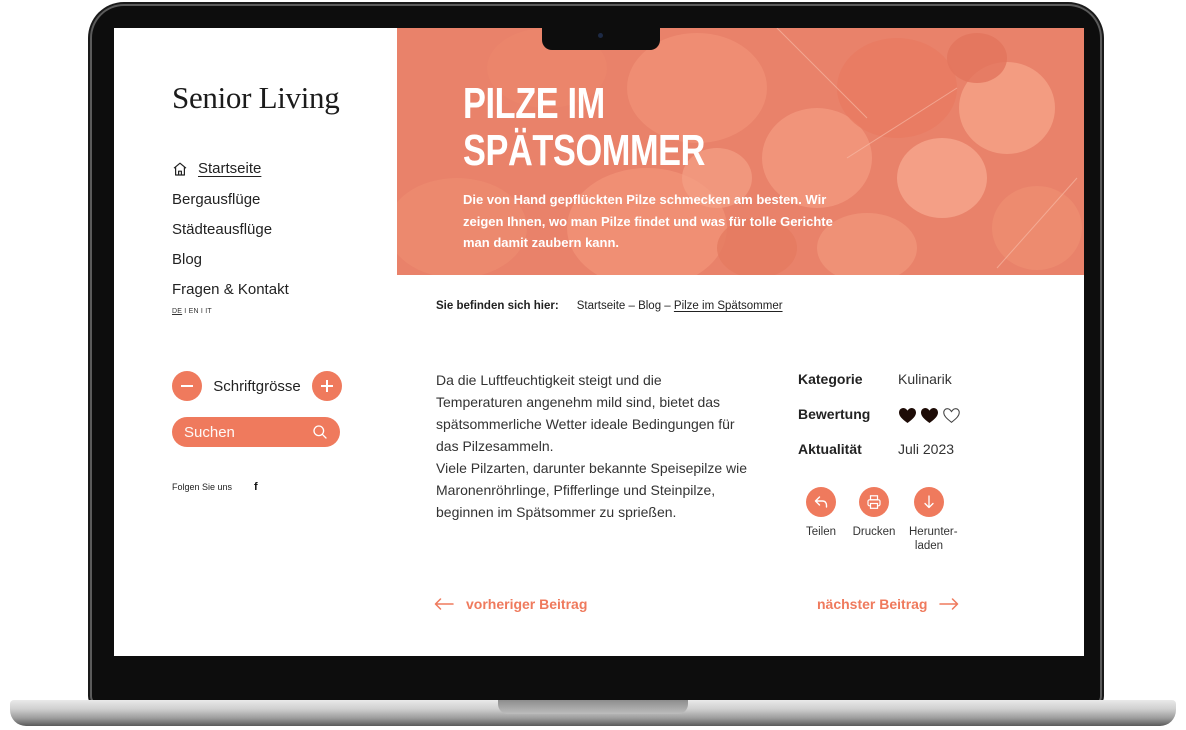  What do you see at coordinates (926, 449) in the screenshot?
I see `meta-date-value: Juli 2023` at bounding box center [926, 449].